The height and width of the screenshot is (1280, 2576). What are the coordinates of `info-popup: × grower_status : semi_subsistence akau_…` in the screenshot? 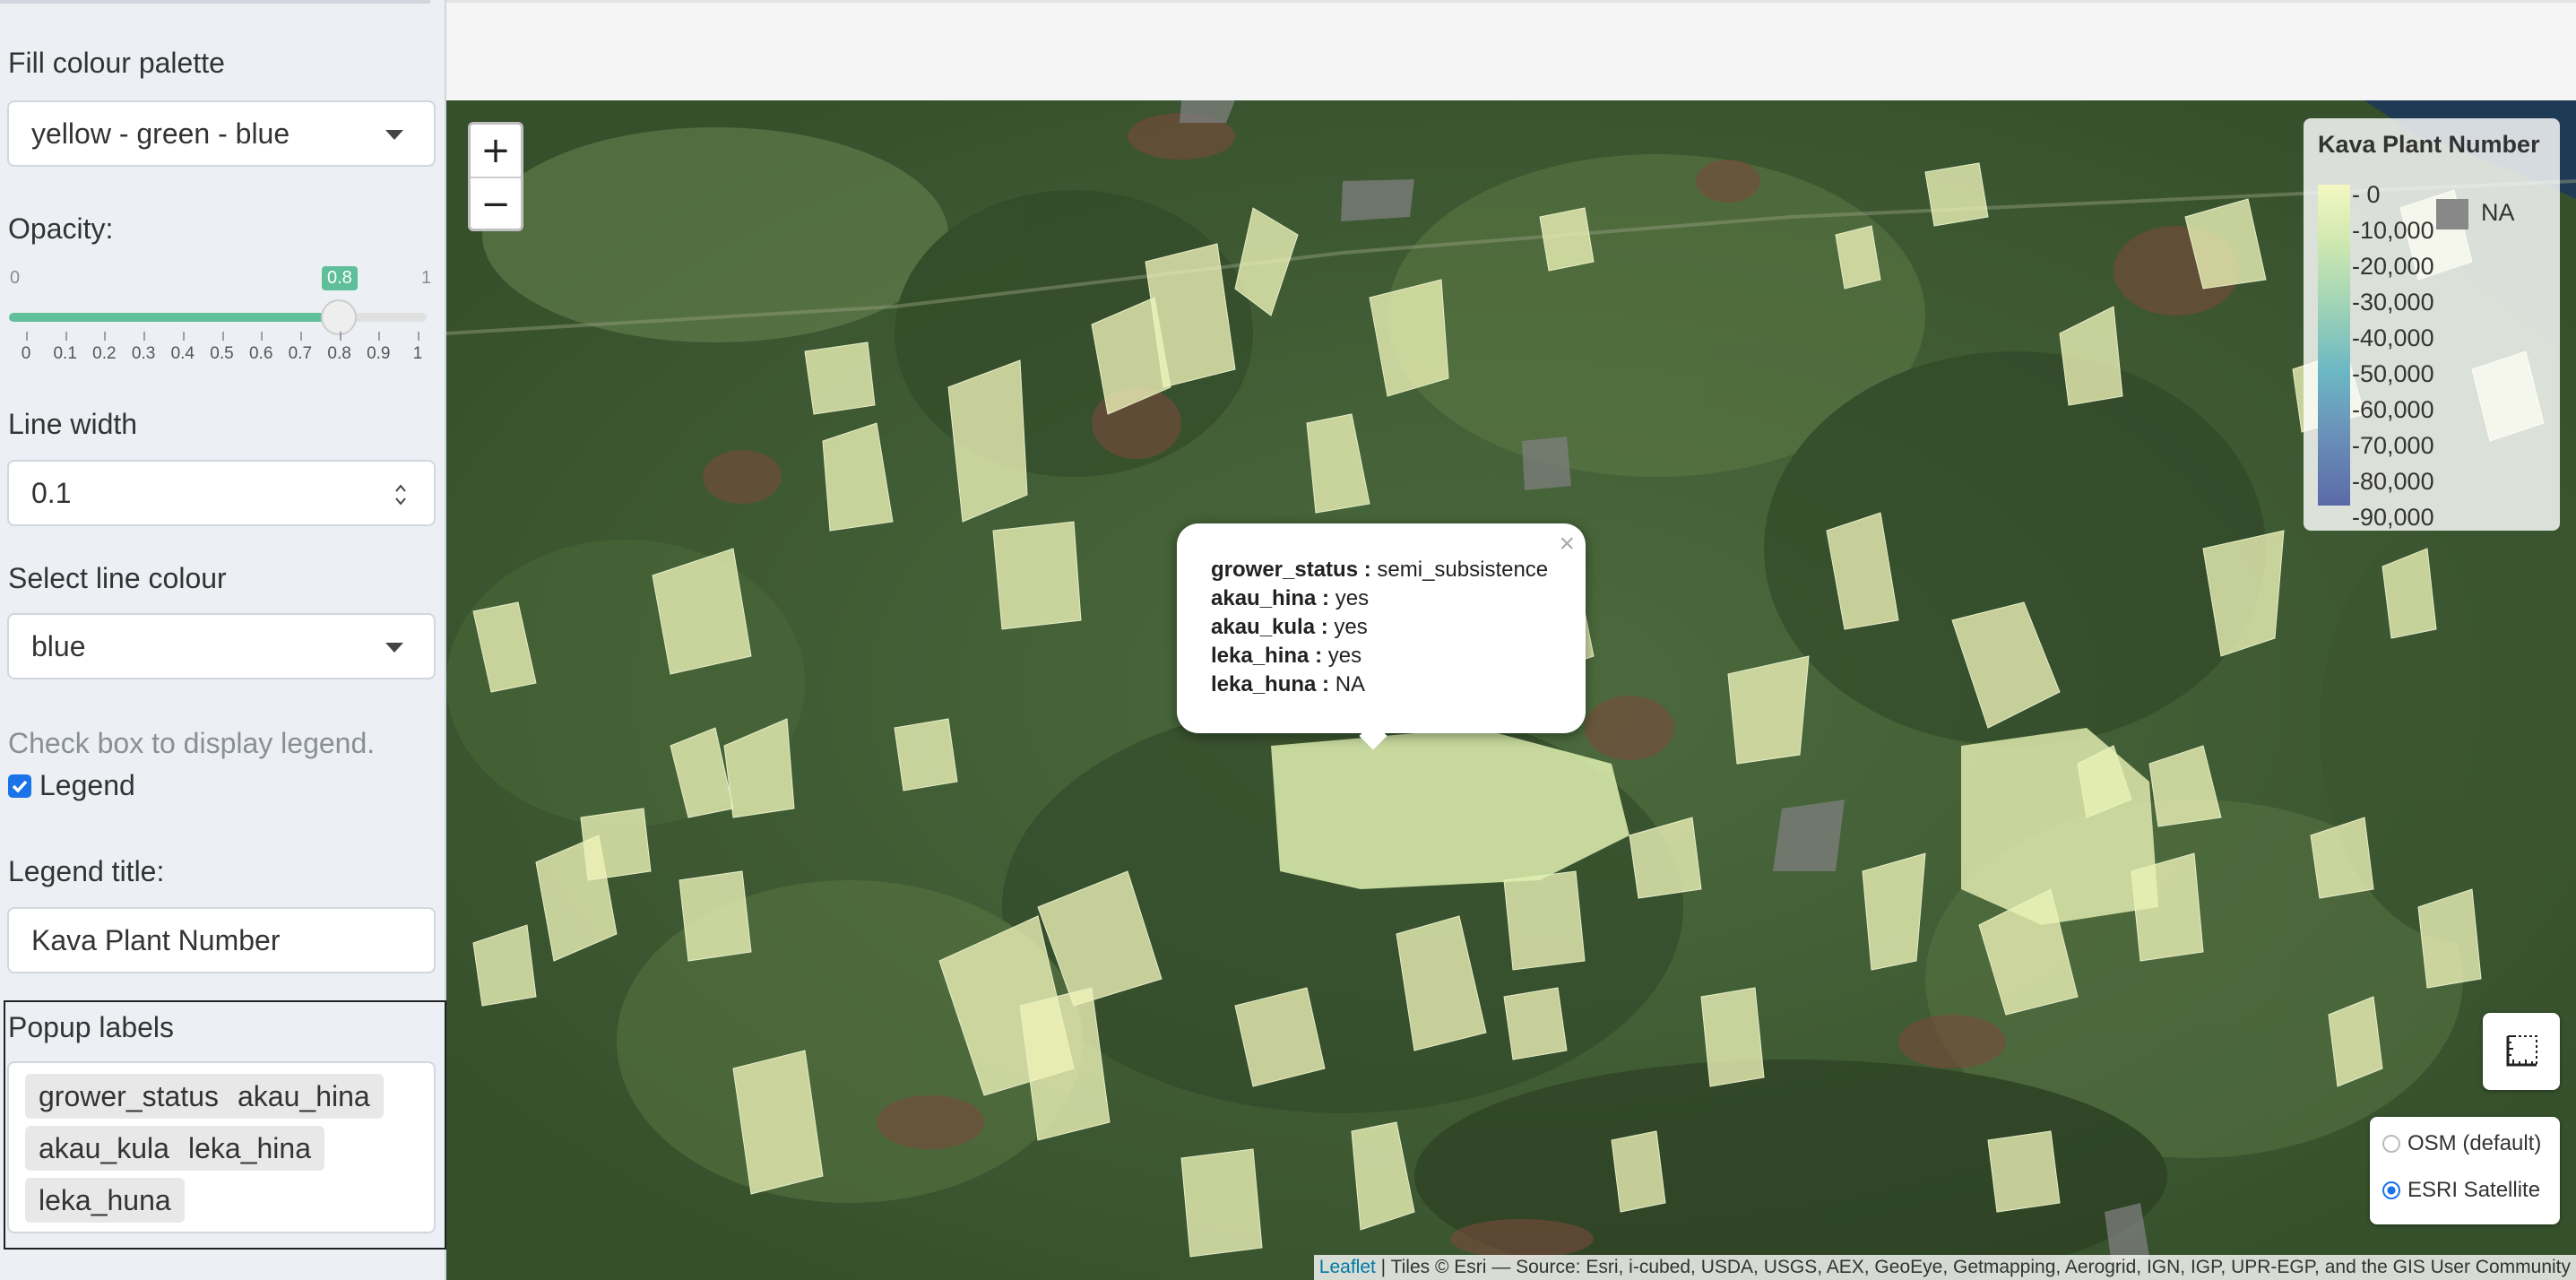 It's located at (1381, 637).